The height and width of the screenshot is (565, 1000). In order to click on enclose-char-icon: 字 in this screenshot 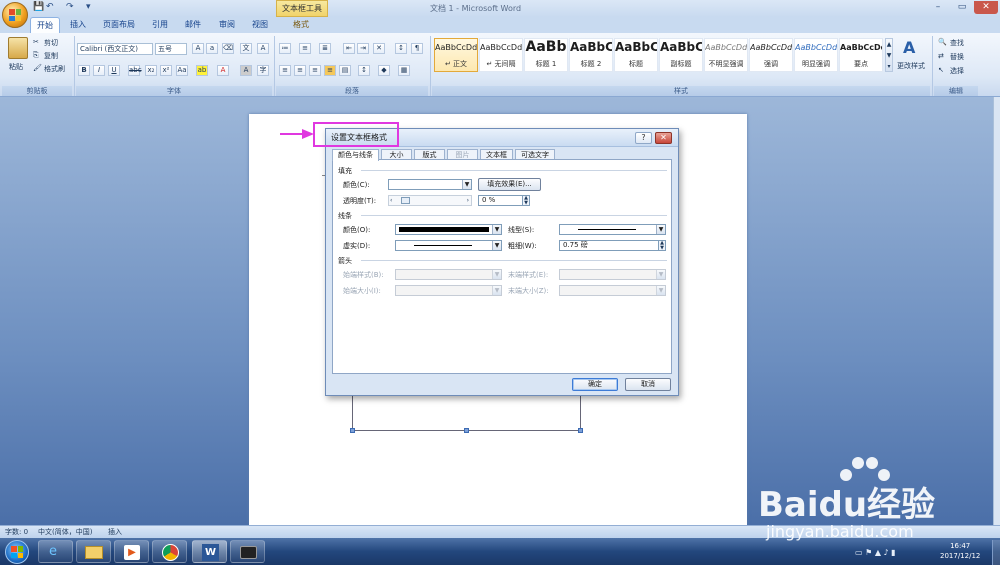, I will do `click(263, 70)`.